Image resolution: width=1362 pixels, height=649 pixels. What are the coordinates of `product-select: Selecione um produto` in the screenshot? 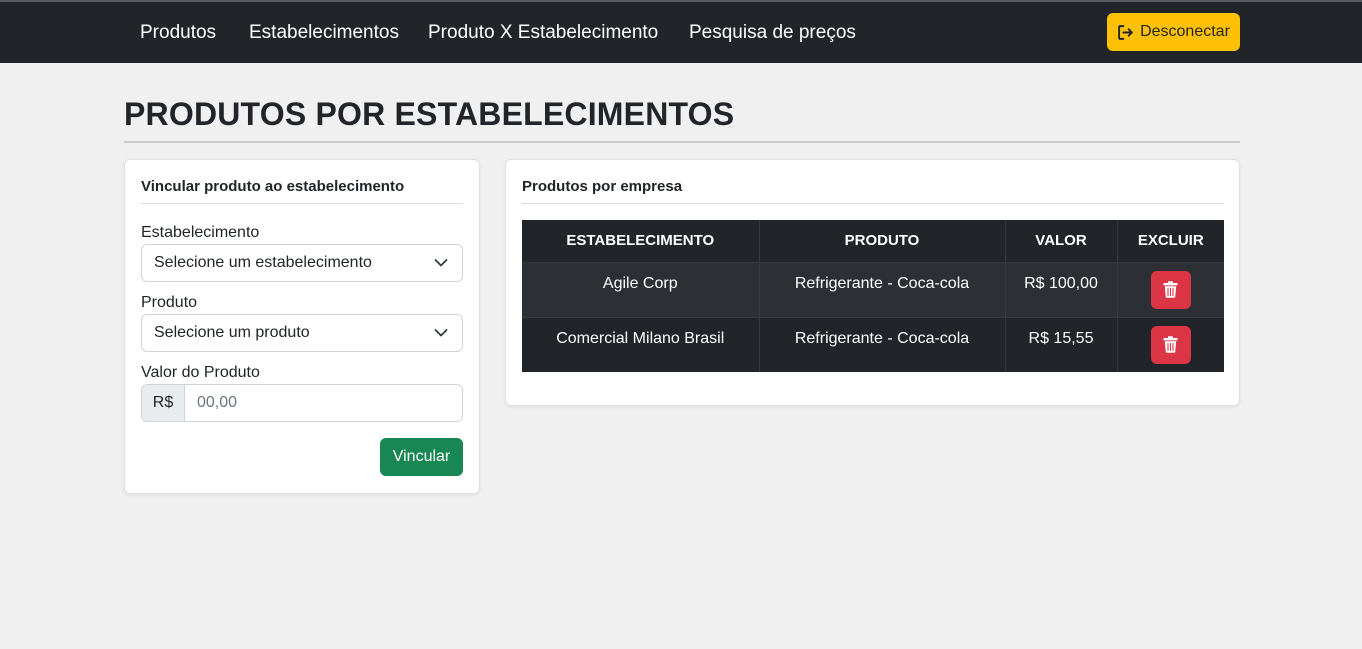 It's located at (302, 333).